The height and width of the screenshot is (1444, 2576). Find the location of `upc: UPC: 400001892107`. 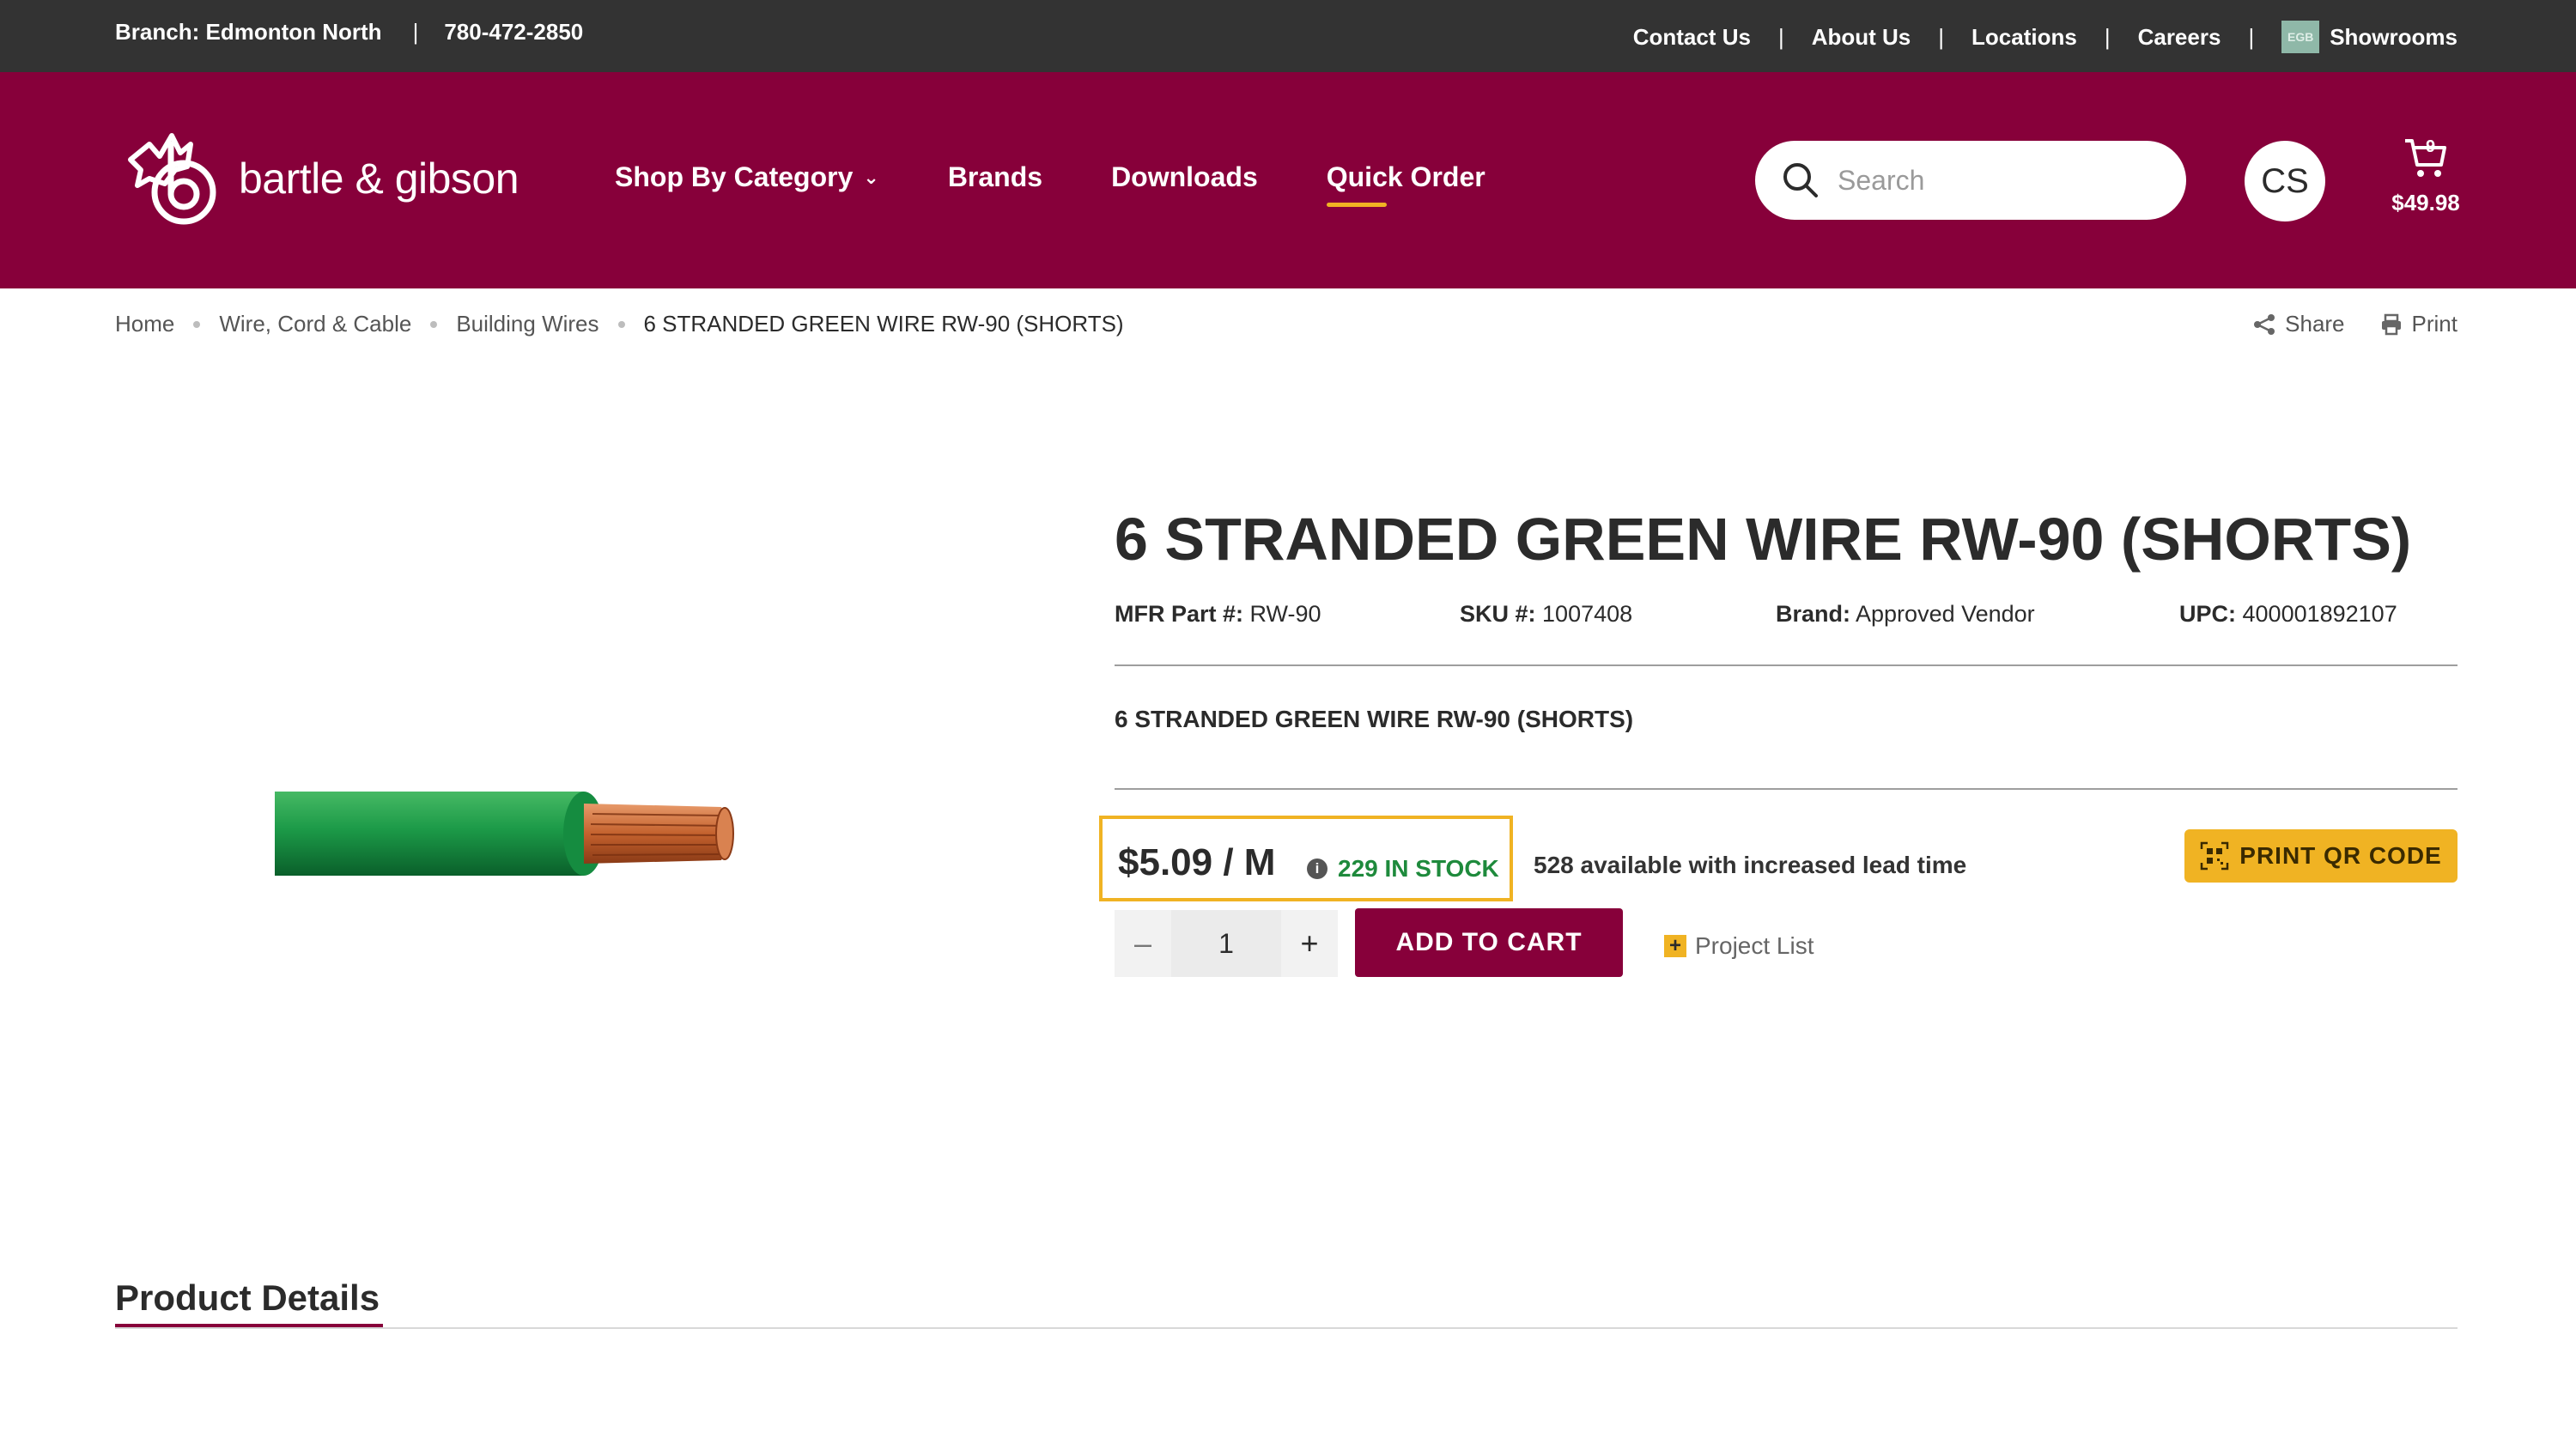

upc: UPC: 400001892107 is located at coordinates (2288, 614).